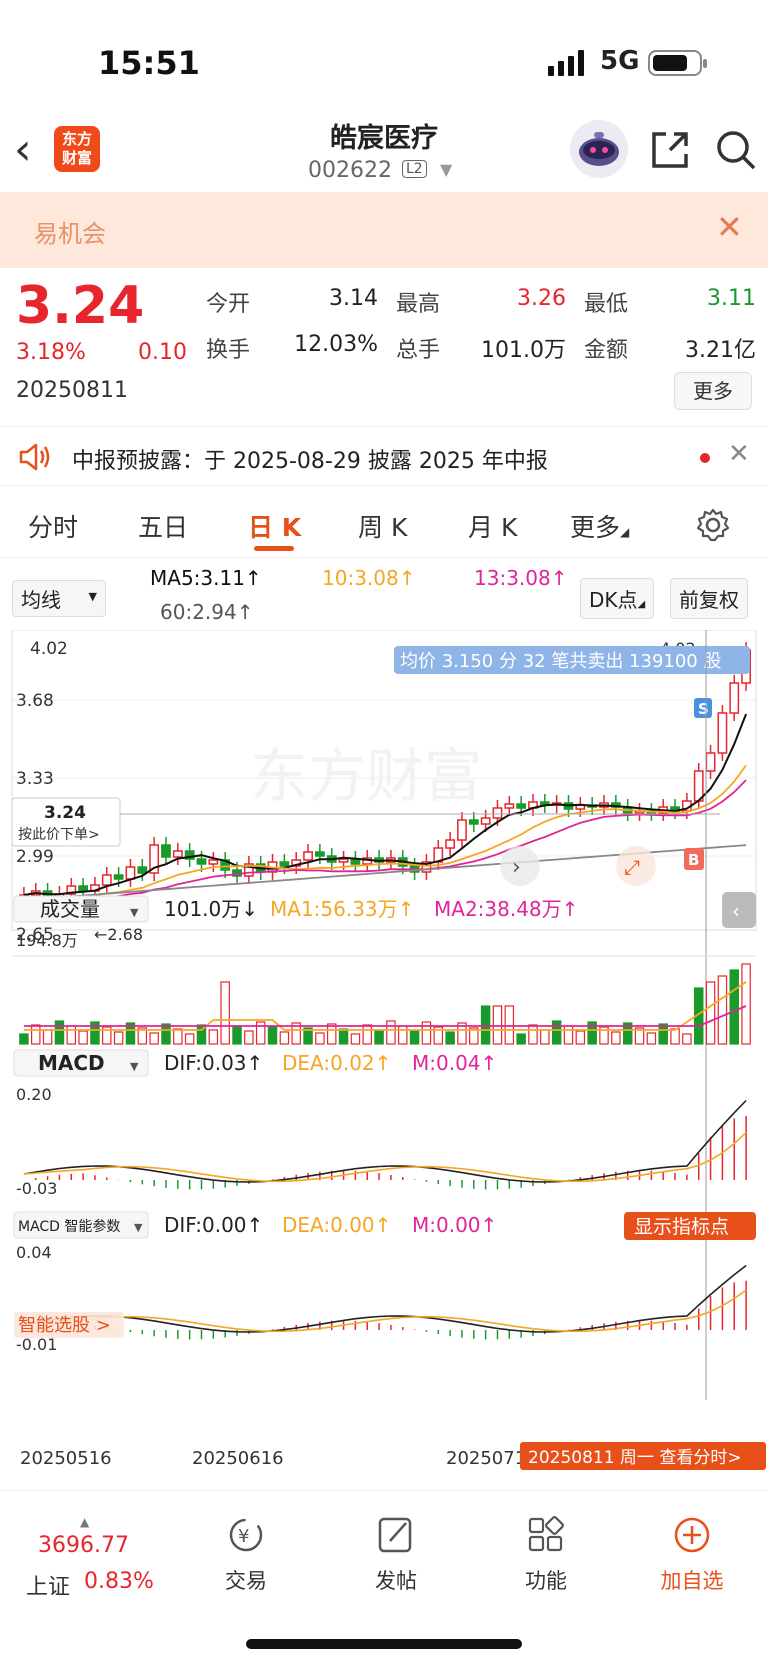  I want to click on ma-selector: 均线 ▼, so click(59, 598).